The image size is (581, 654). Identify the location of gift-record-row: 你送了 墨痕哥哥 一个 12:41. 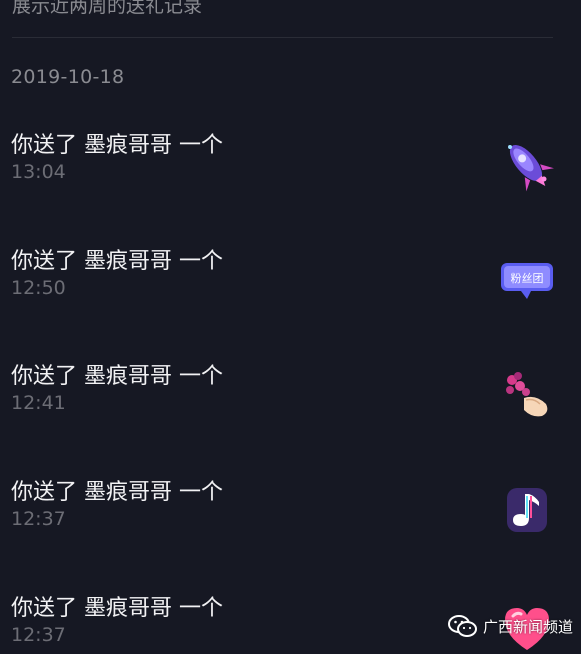
(290, 403).